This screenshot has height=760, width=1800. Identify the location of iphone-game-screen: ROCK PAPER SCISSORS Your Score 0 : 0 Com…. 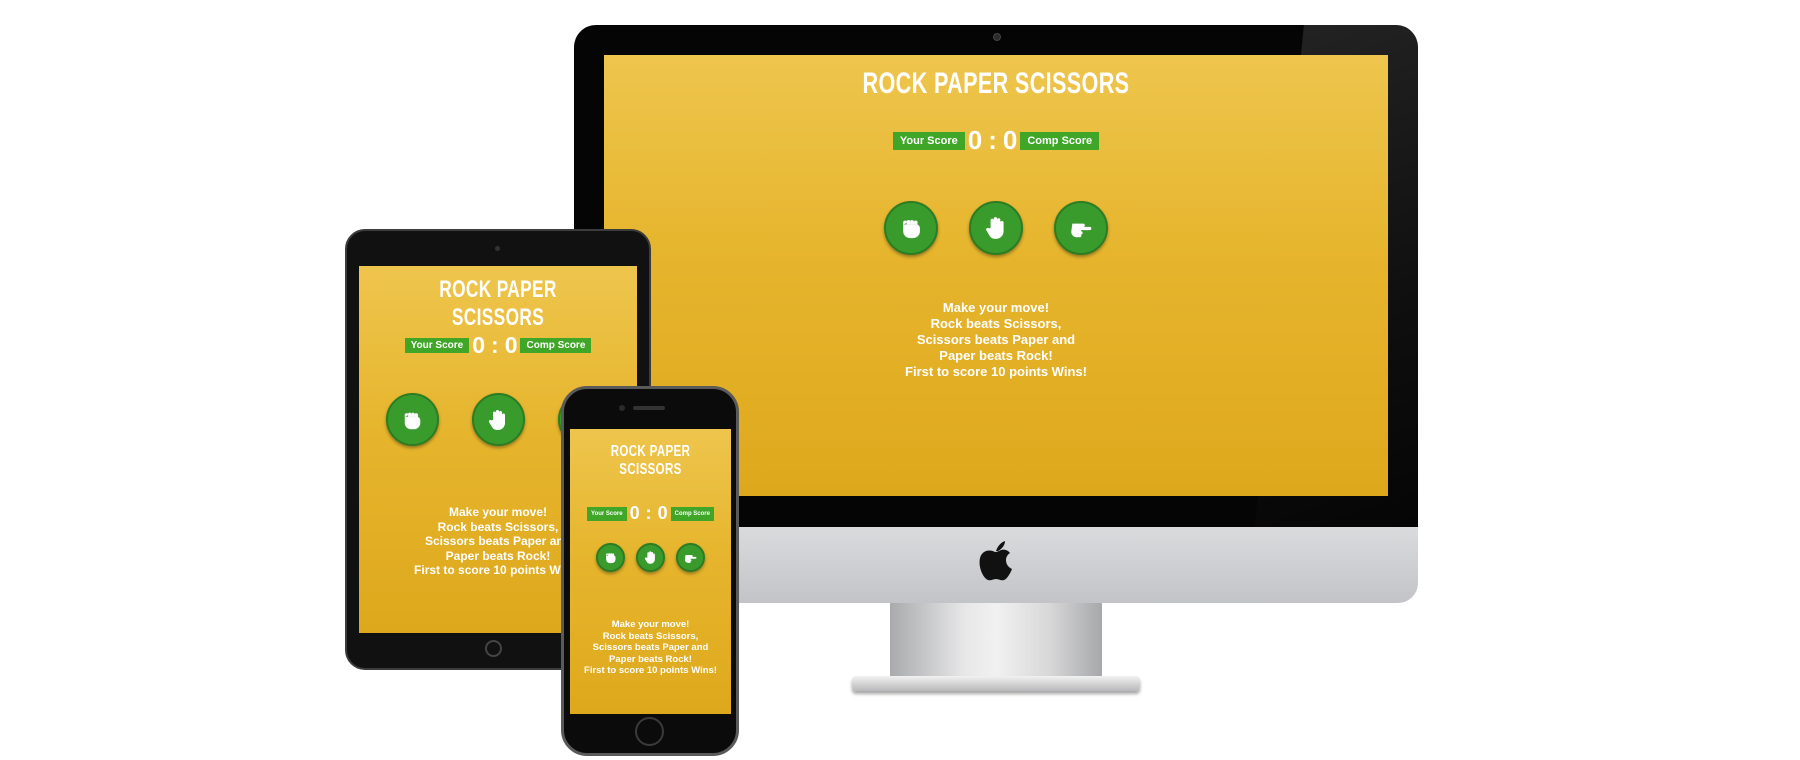
(650, 571).